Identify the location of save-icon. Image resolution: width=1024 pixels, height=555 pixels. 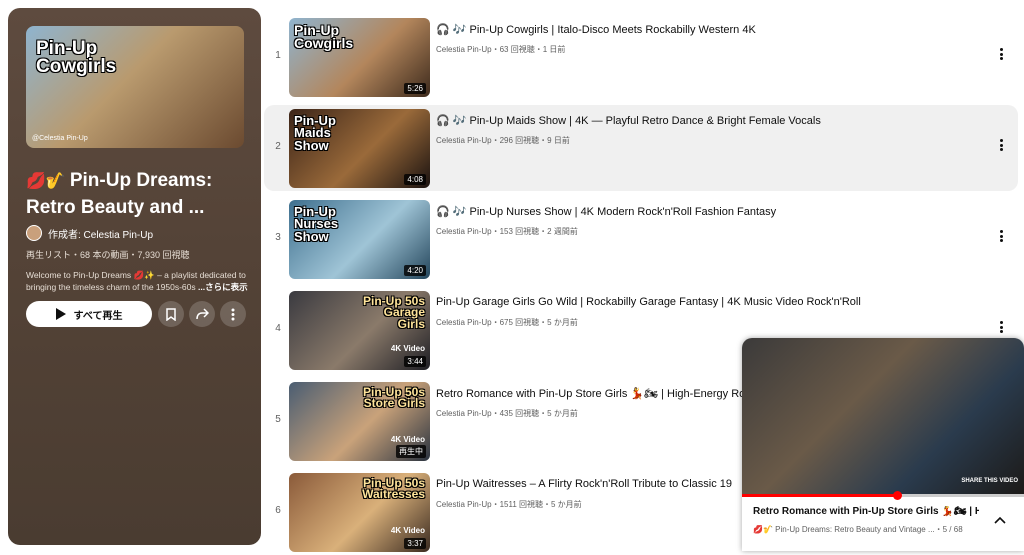
(171, 314).